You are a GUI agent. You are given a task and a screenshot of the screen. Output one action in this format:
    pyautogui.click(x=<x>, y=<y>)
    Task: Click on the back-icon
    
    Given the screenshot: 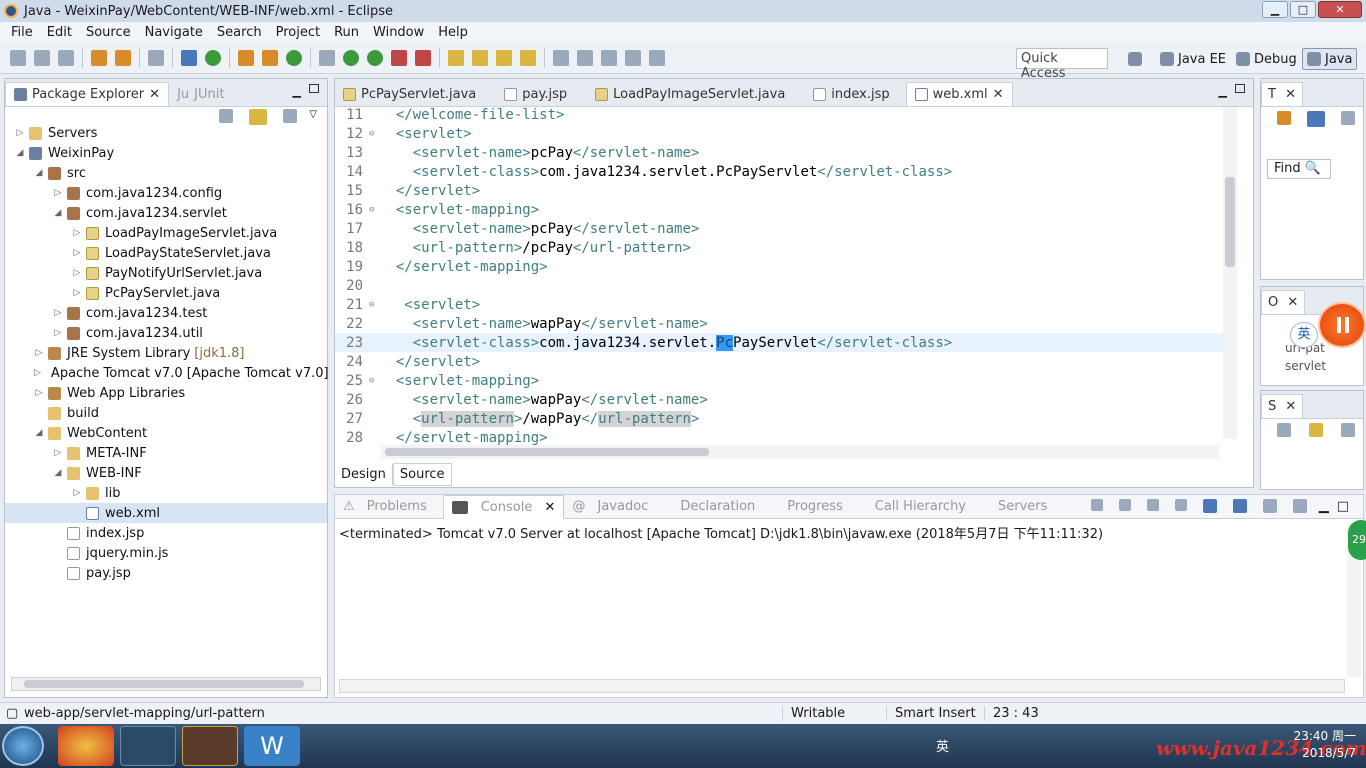 What is the action you would take?
    pyautogui.click(x=633, y=57)
    